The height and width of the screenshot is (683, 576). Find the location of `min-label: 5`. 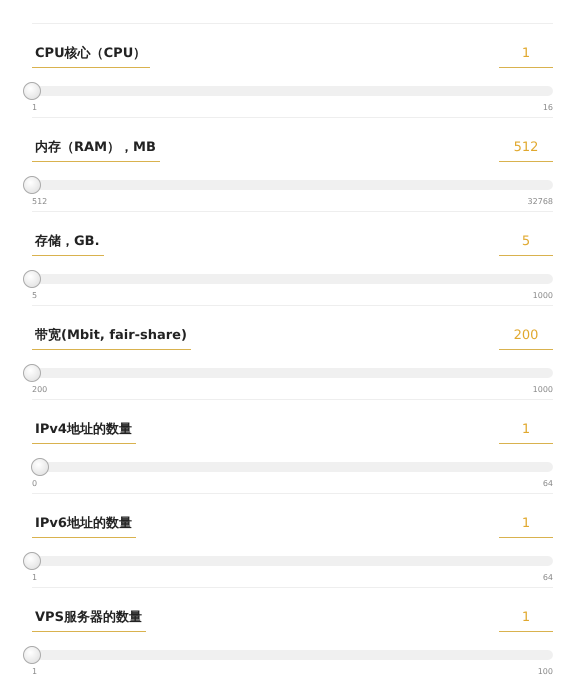

min-label: 5 is located at coordinates (35, 295).